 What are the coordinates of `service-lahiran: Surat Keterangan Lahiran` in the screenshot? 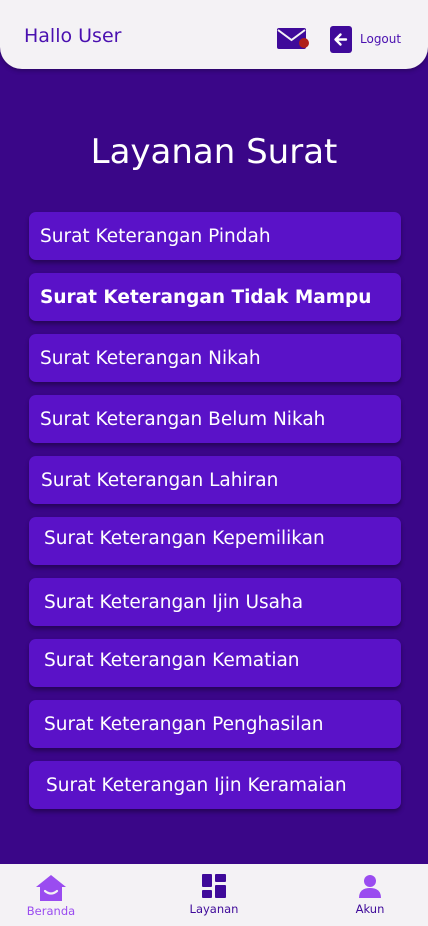 It's located at (215, 480).